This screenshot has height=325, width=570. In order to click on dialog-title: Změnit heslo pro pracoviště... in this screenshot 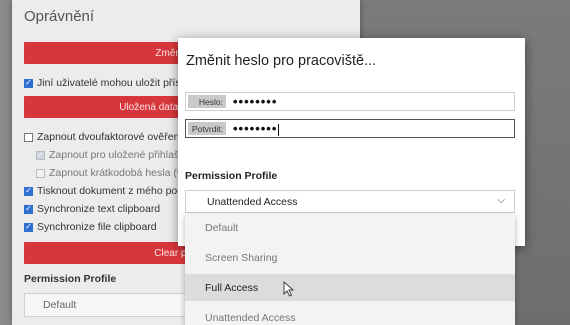, I will do `click(281, 61)`.